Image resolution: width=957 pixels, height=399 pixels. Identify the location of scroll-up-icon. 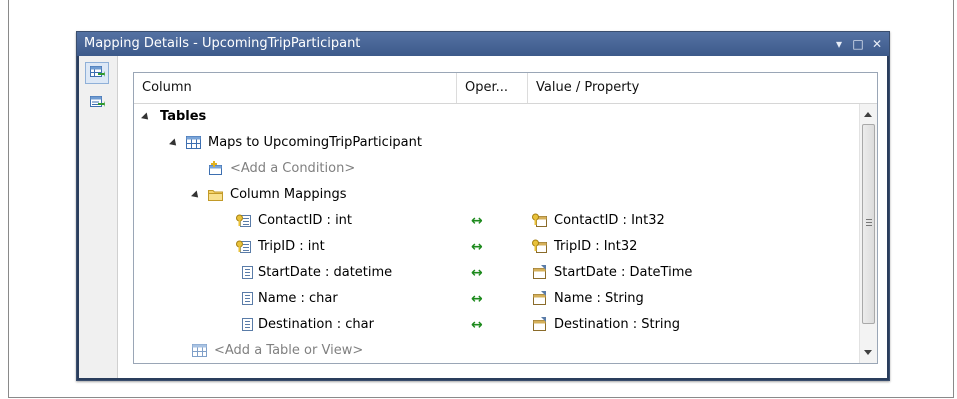
(868, 114).